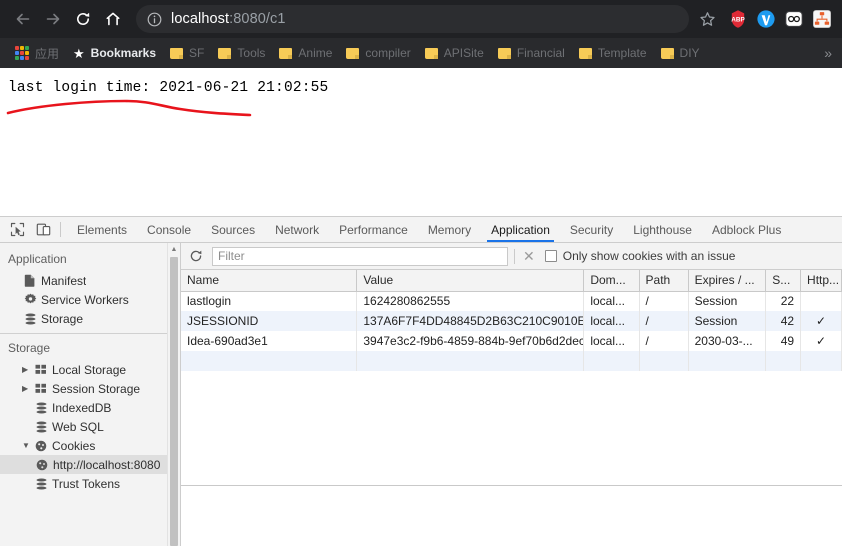 The width and height of the screenshot is (842, 546). I want to click on forward-button, so click(53, 19).